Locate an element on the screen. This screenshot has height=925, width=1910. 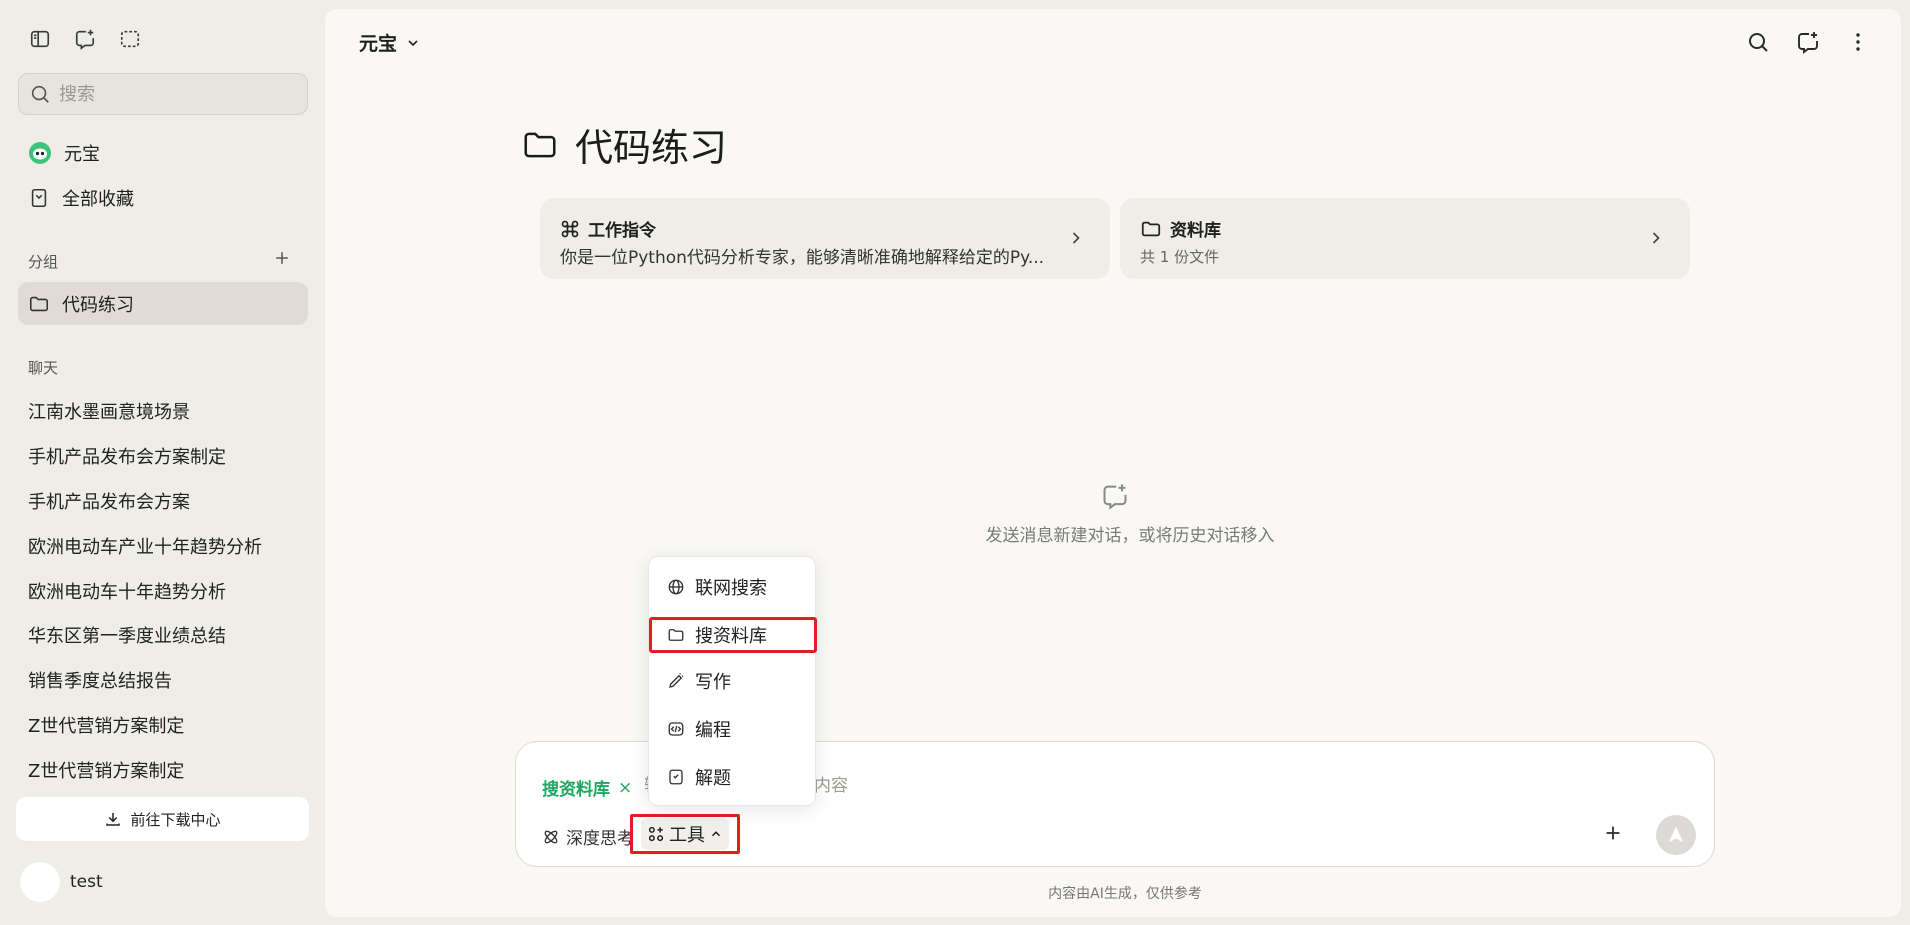
sidebar-item-favorites: 全部收藏 is located at coordinates (163, 198).